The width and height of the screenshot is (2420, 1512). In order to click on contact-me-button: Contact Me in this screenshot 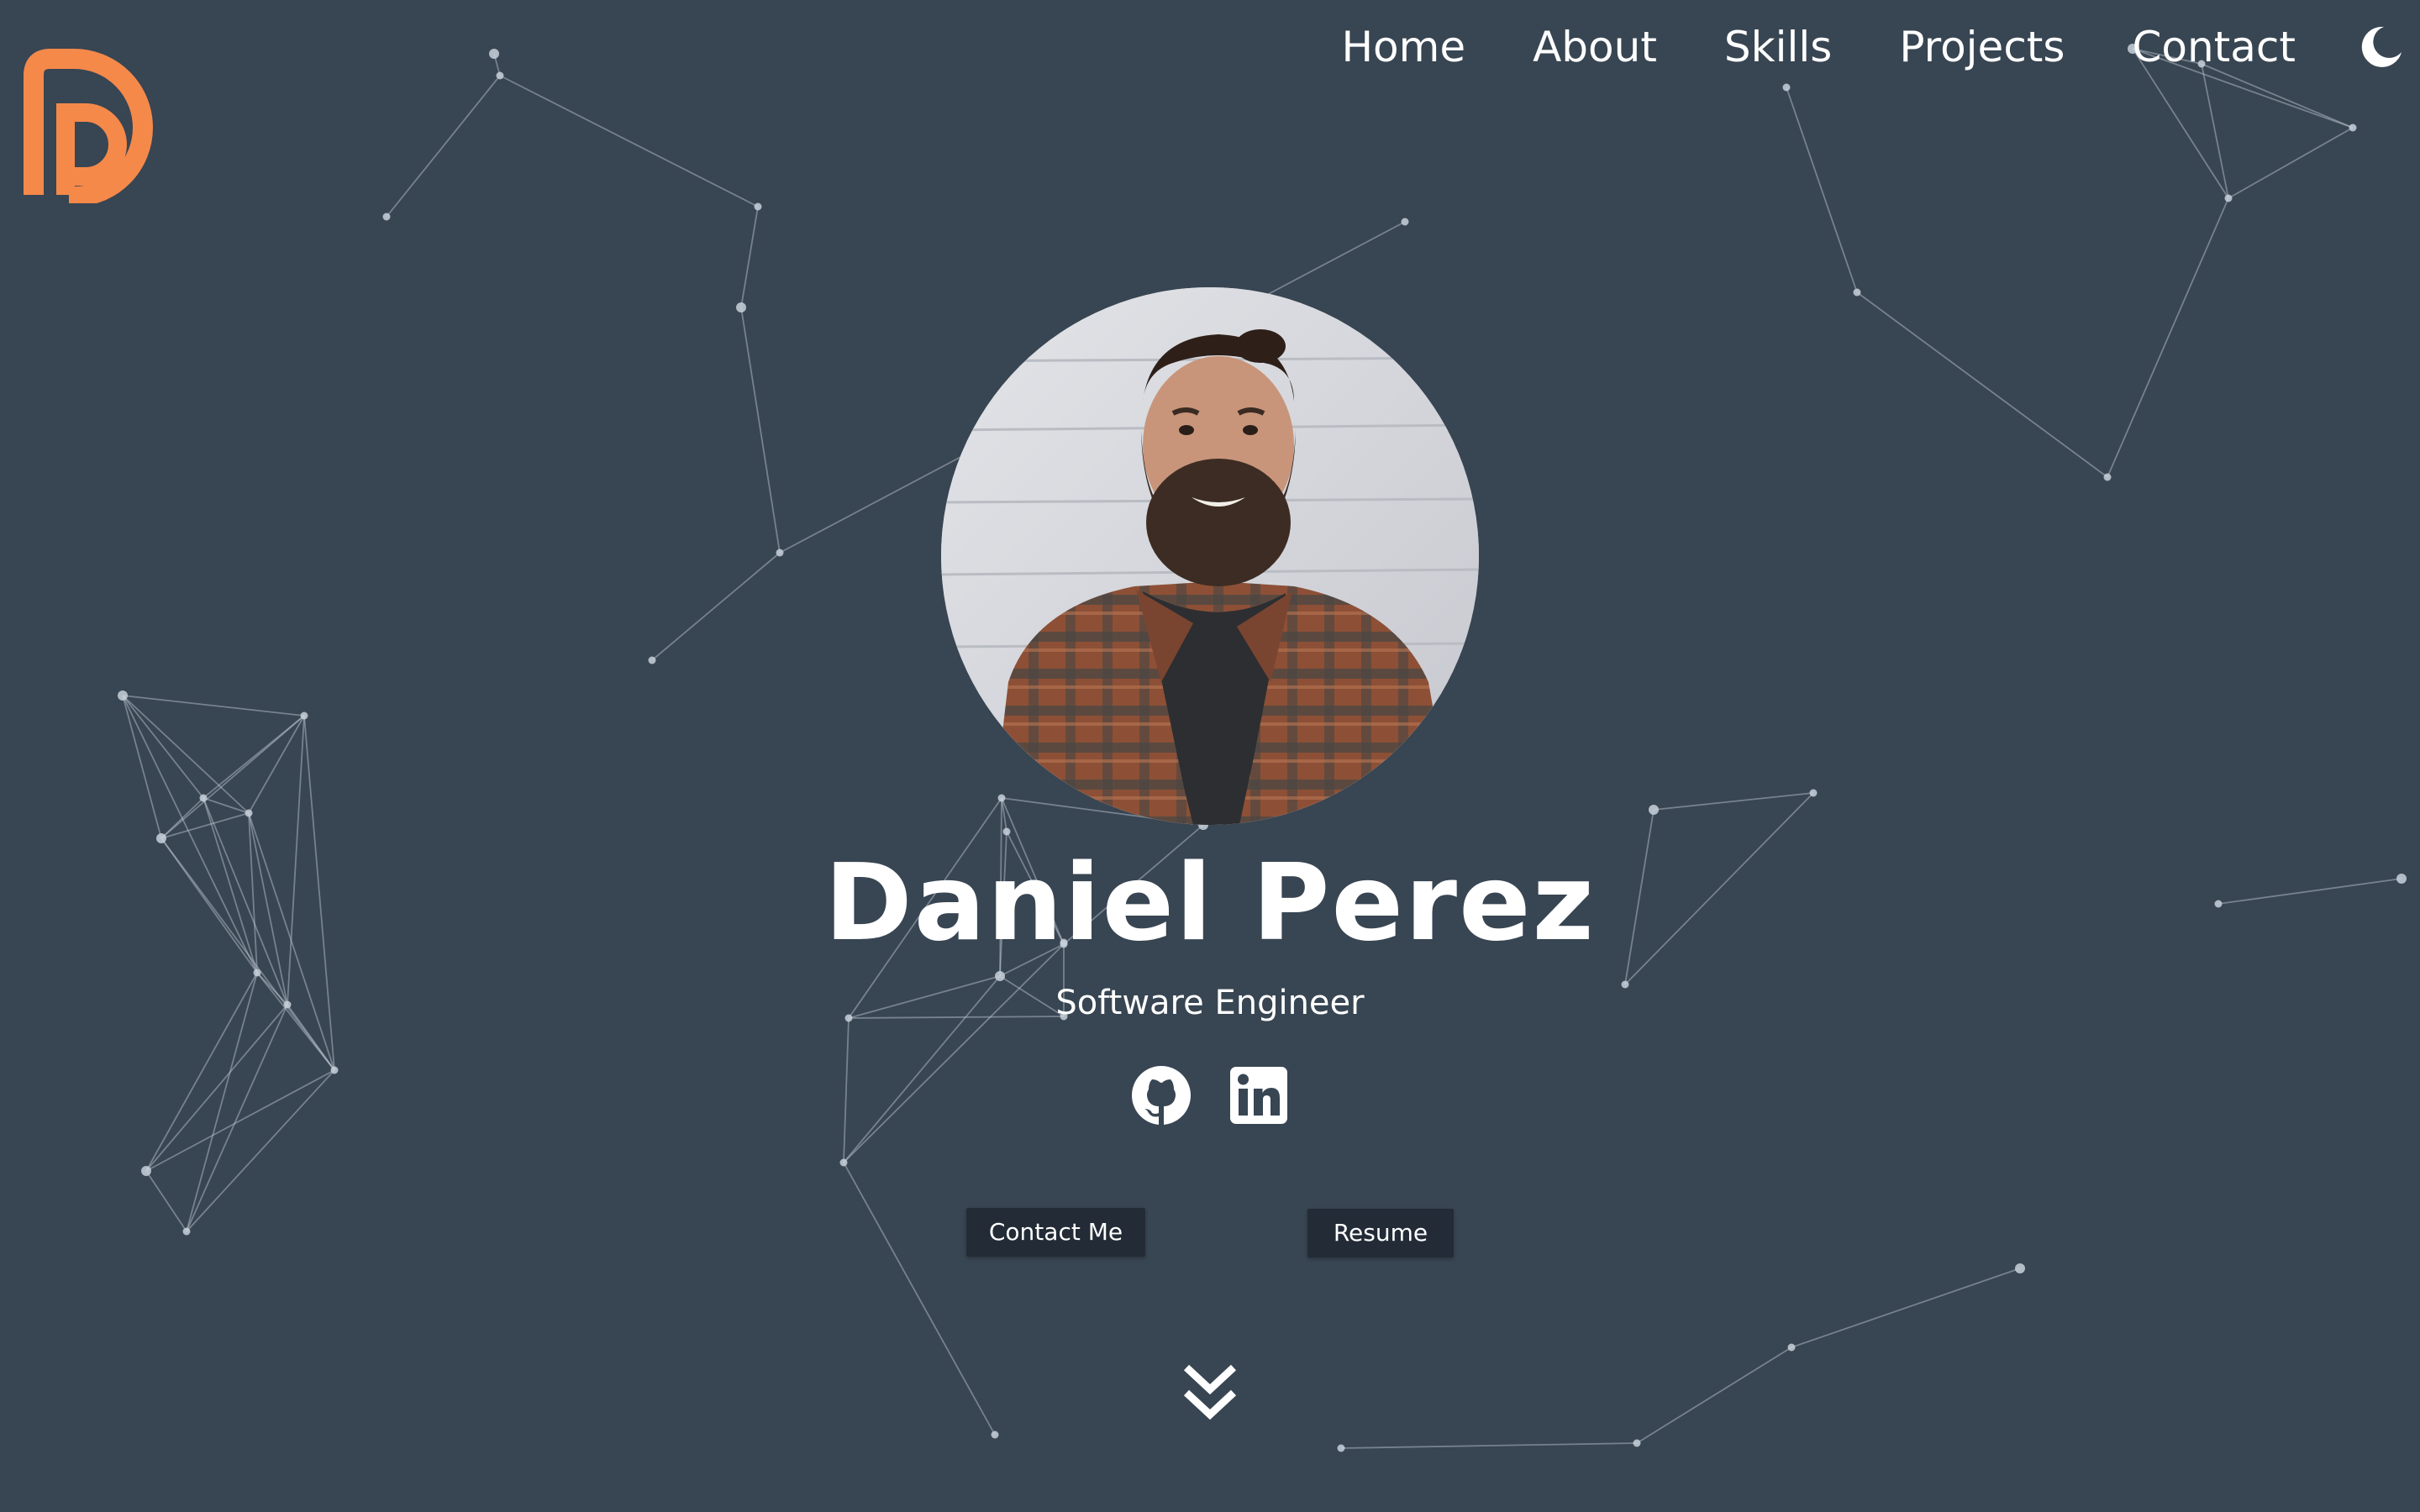, I will do `click(1055, 1232)`.